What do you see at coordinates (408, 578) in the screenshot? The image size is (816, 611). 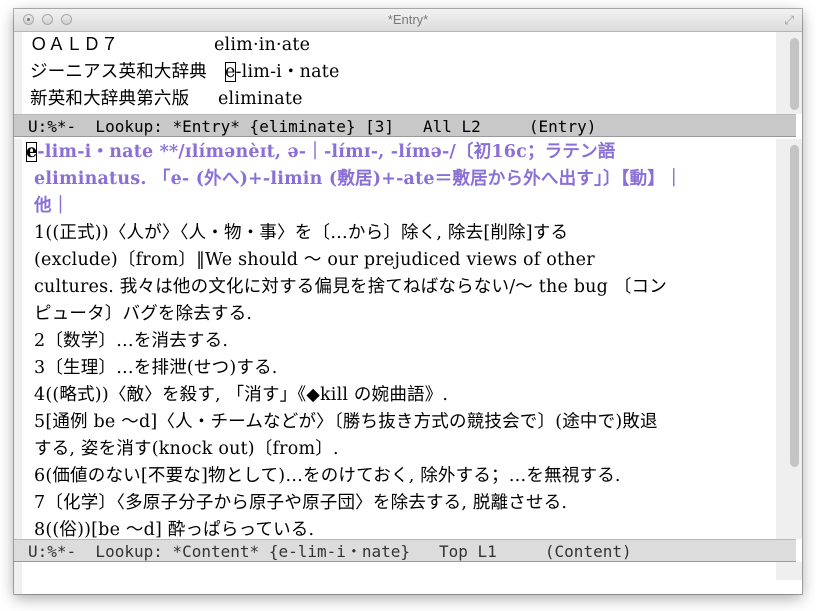 I see `minibuffer` at bounding box center [408, 578].